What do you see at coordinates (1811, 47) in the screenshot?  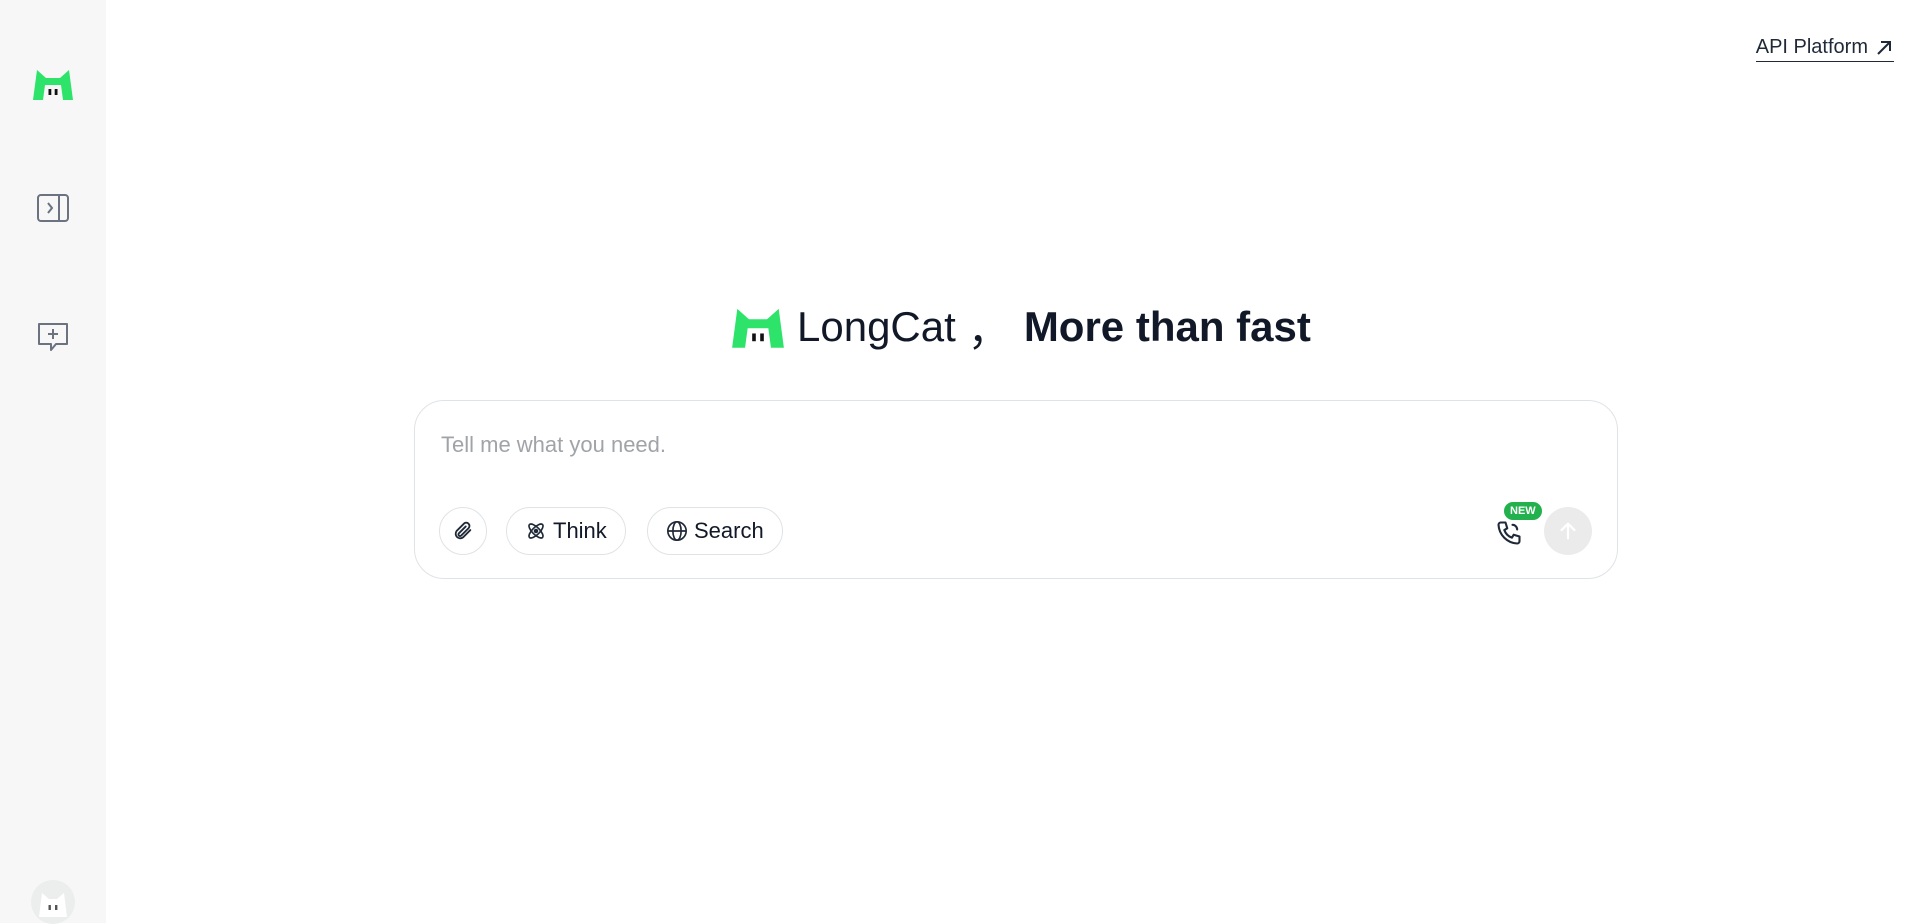 I see `api-platform-label: API Platform` at bounding box center [1811, 47].